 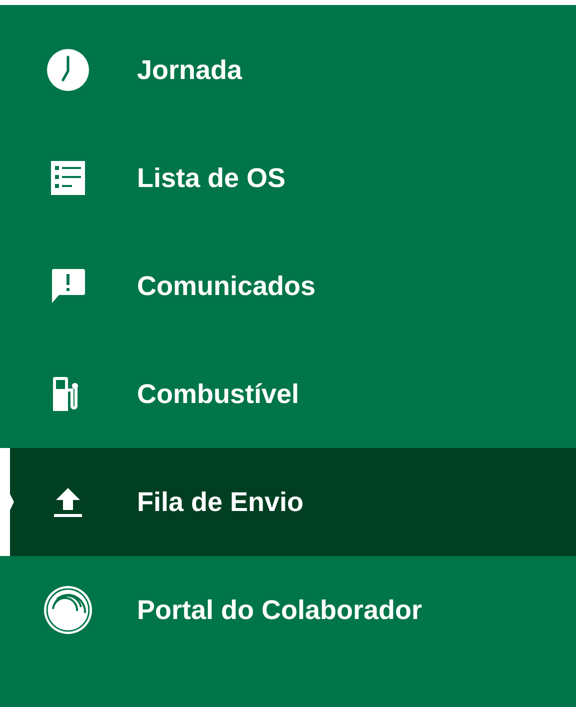 I want to click on message-alert-icon, so click(x=68, y=286).